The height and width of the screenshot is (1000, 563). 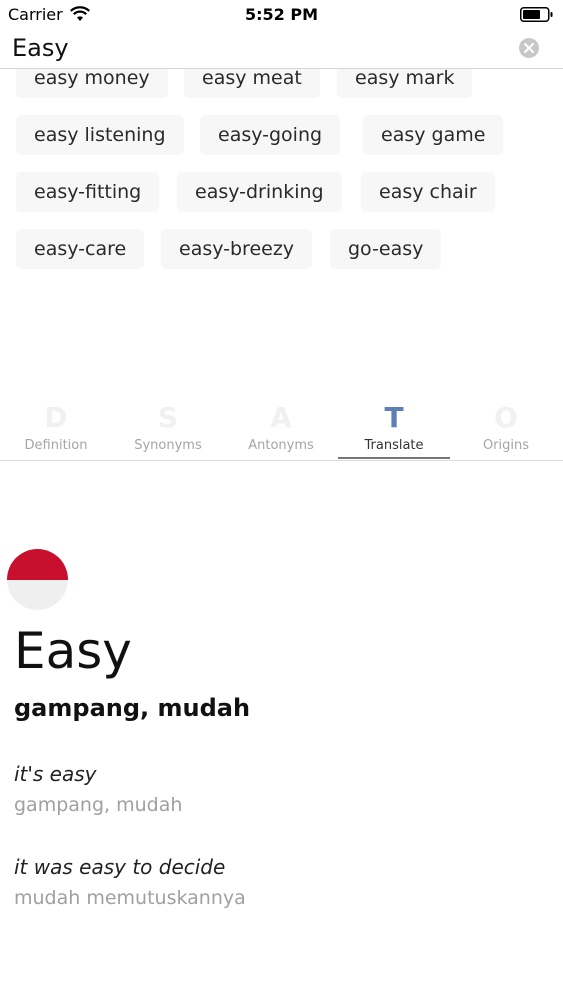 I want to click on related-word-chip: easy game, so click(x=433, y=135).